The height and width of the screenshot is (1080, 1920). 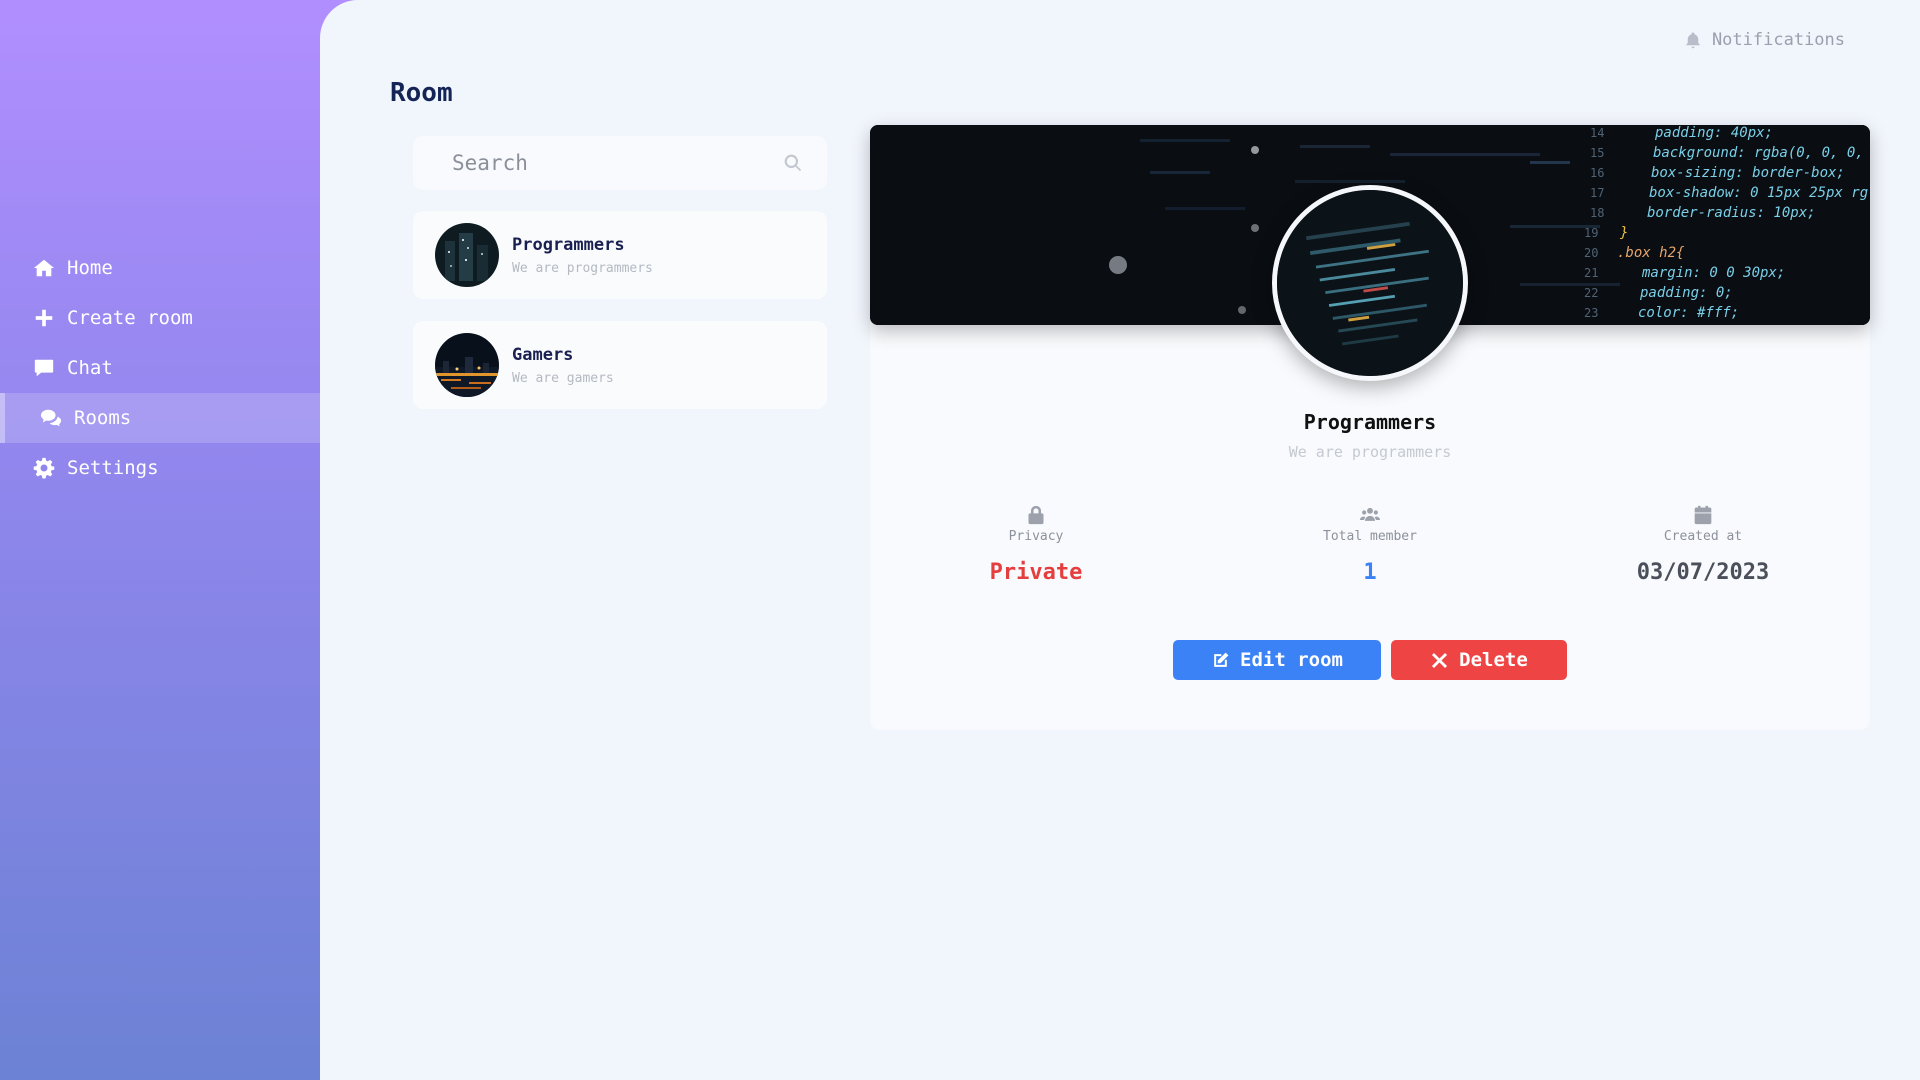 I want to click on room-list-item-programmers: Programmers We are programmers, so click(x=620, y=255).